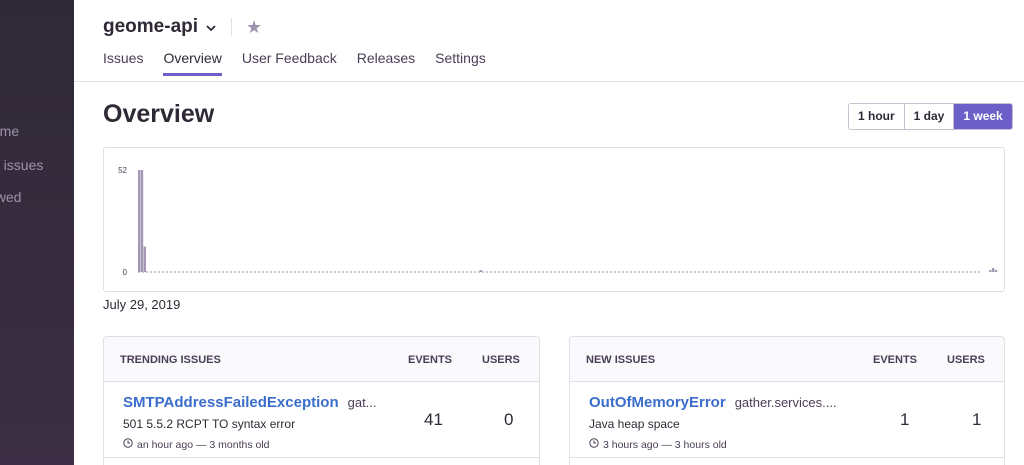 This screenshot has height=465, width=1024. Describe the element at coordinates (123, 63) in the screenshot. I see `tab-issues: Issues` at that location.